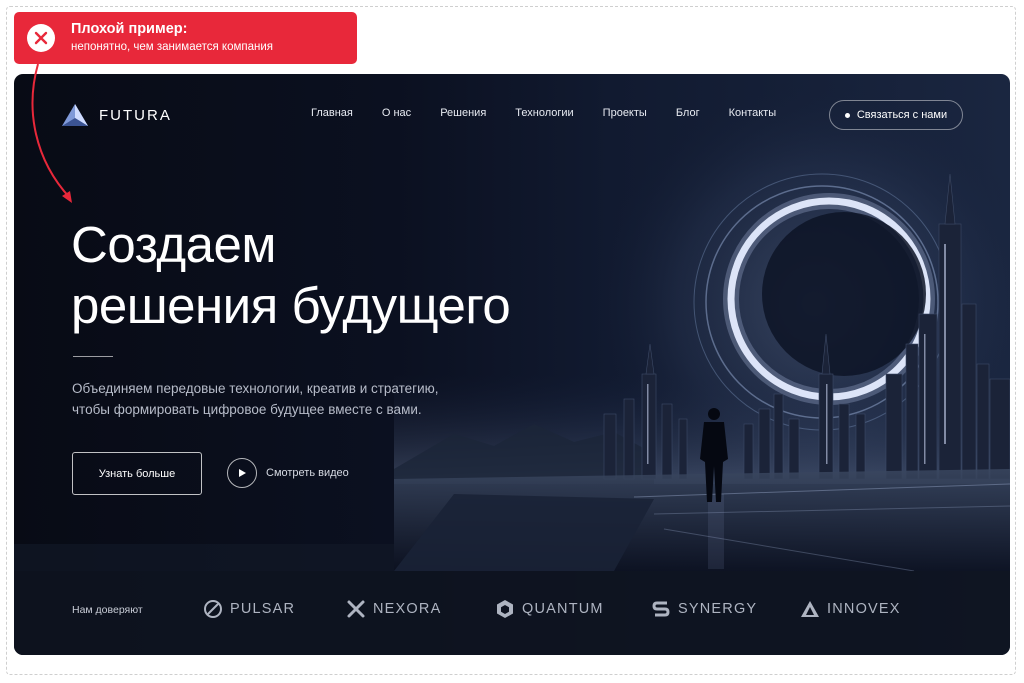 This screenshot has width=1024, height=683. I want to click on partner-logo-innovex: INNOVEX, so click(850, 609).